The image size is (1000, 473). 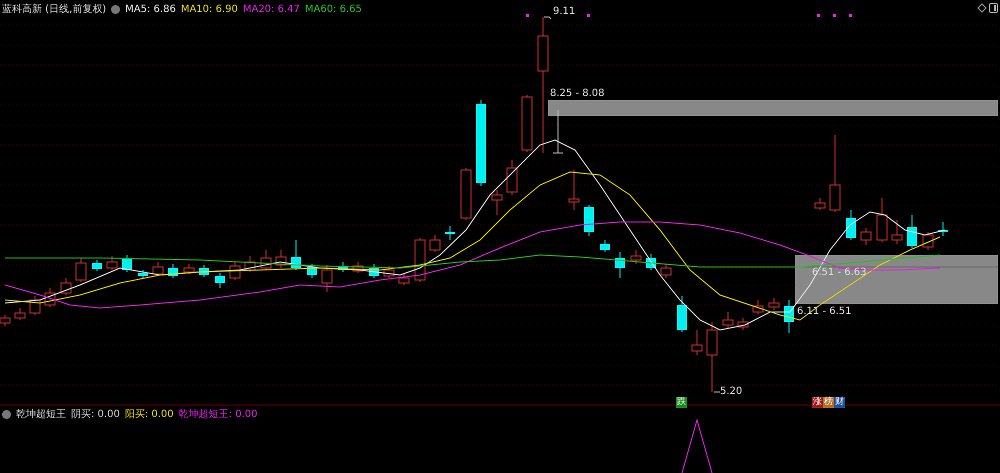 What do you see at coordinates (839, 402) in the screenshot?
I see `signal-tag: 财` at bounding box center [839, 402].